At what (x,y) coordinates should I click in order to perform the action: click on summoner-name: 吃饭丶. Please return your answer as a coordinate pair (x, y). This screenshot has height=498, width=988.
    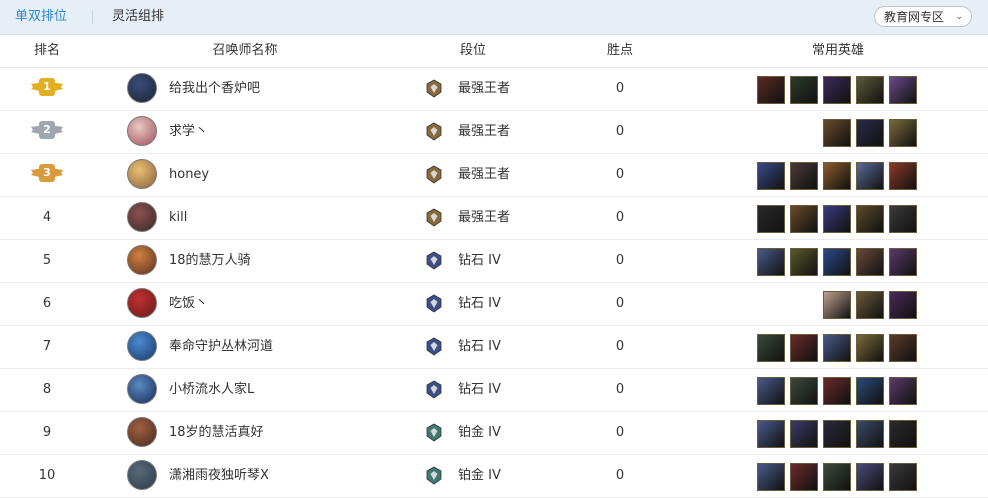
    Looking at the image, I should click on (188, 303).